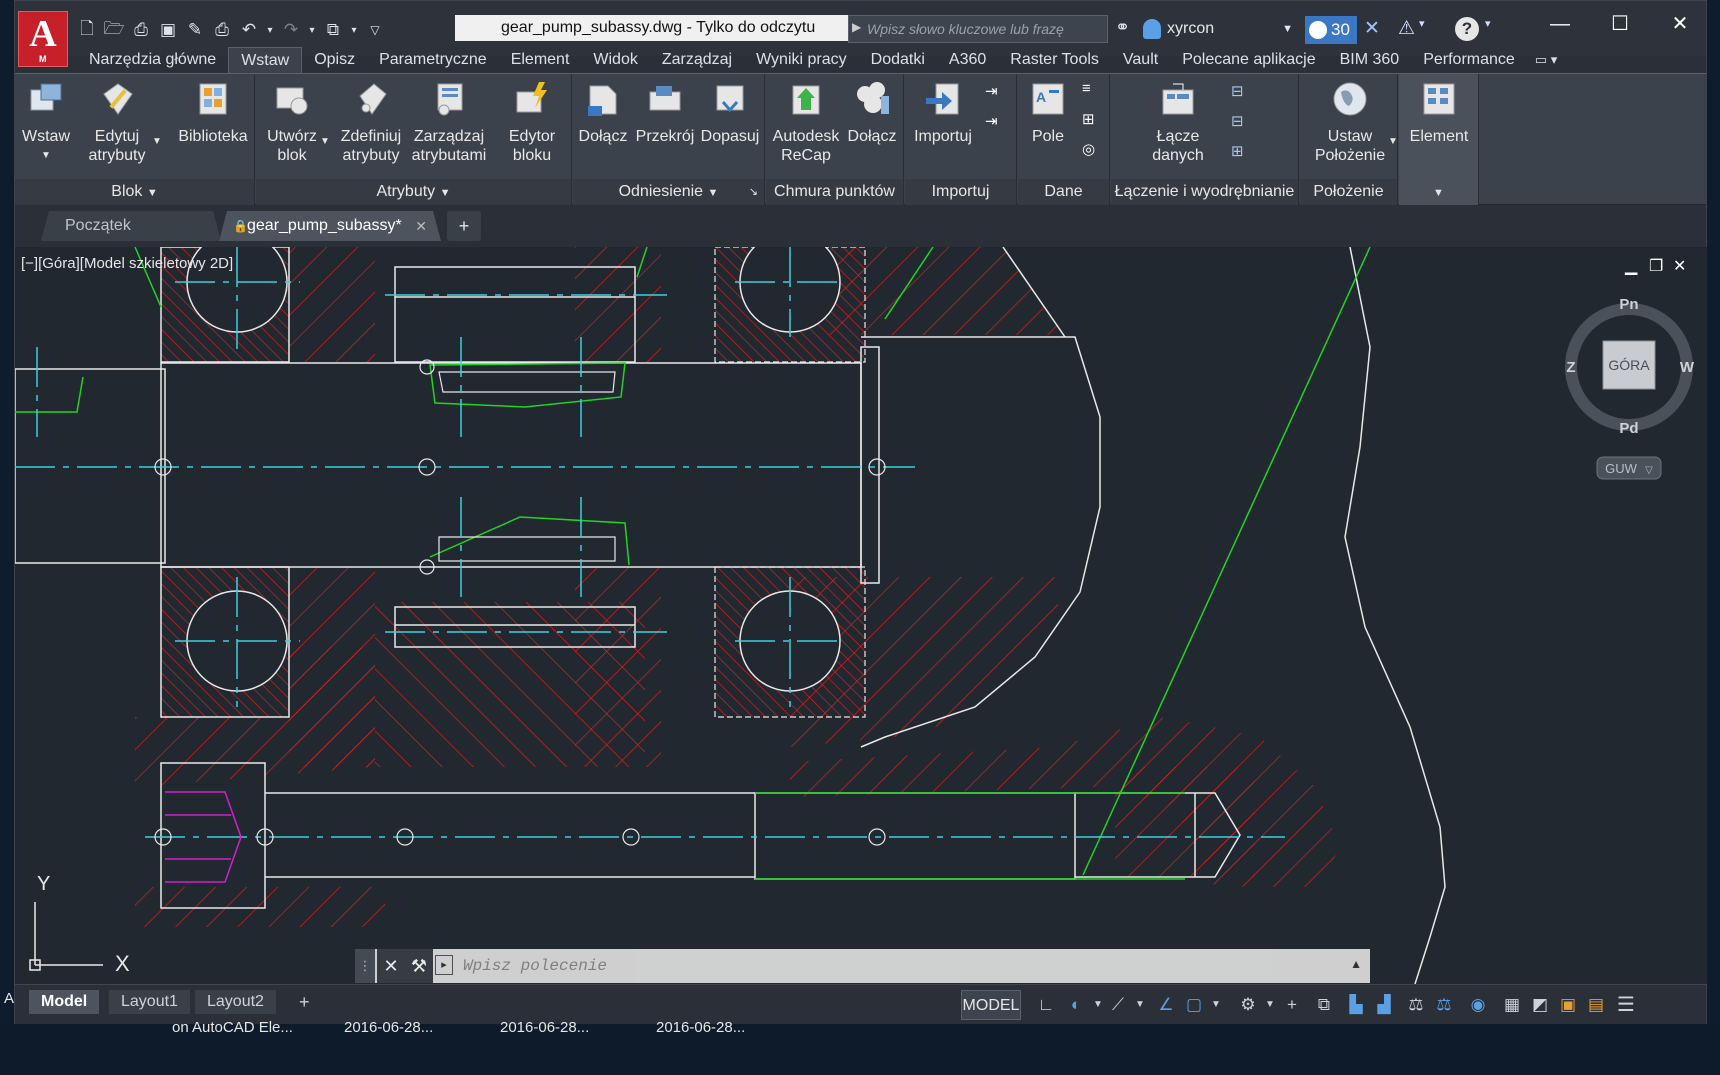 This screenshot has width=1720, height=1075. What do you see at coordinates (1331, 30) in the screenshot?
I see `subscription-badge: 30` at bounding box center [1331, 30].